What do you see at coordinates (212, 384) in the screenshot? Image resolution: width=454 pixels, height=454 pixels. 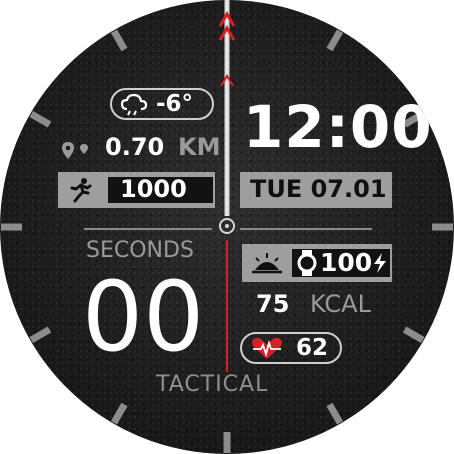 I see `brand-label: TACTICAL` at bounding box center [212, 384].